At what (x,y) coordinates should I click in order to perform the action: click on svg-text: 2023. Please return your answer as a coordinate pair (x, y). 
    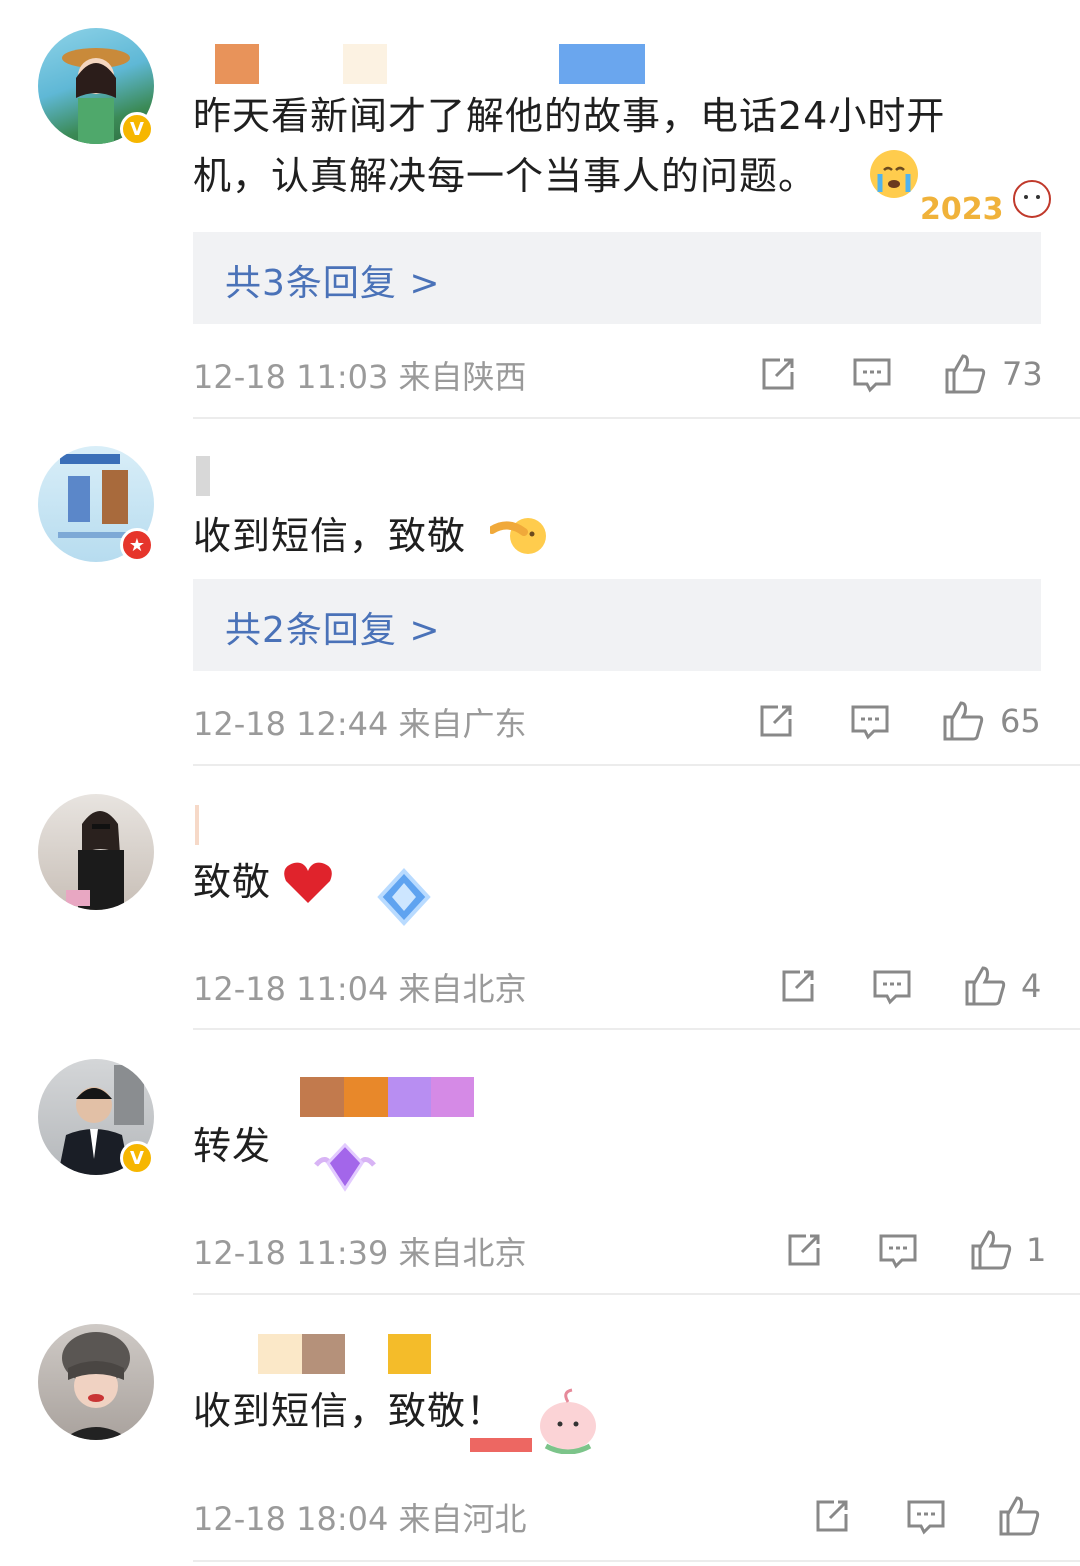
    Looking at the image, I should click on (962, 209).